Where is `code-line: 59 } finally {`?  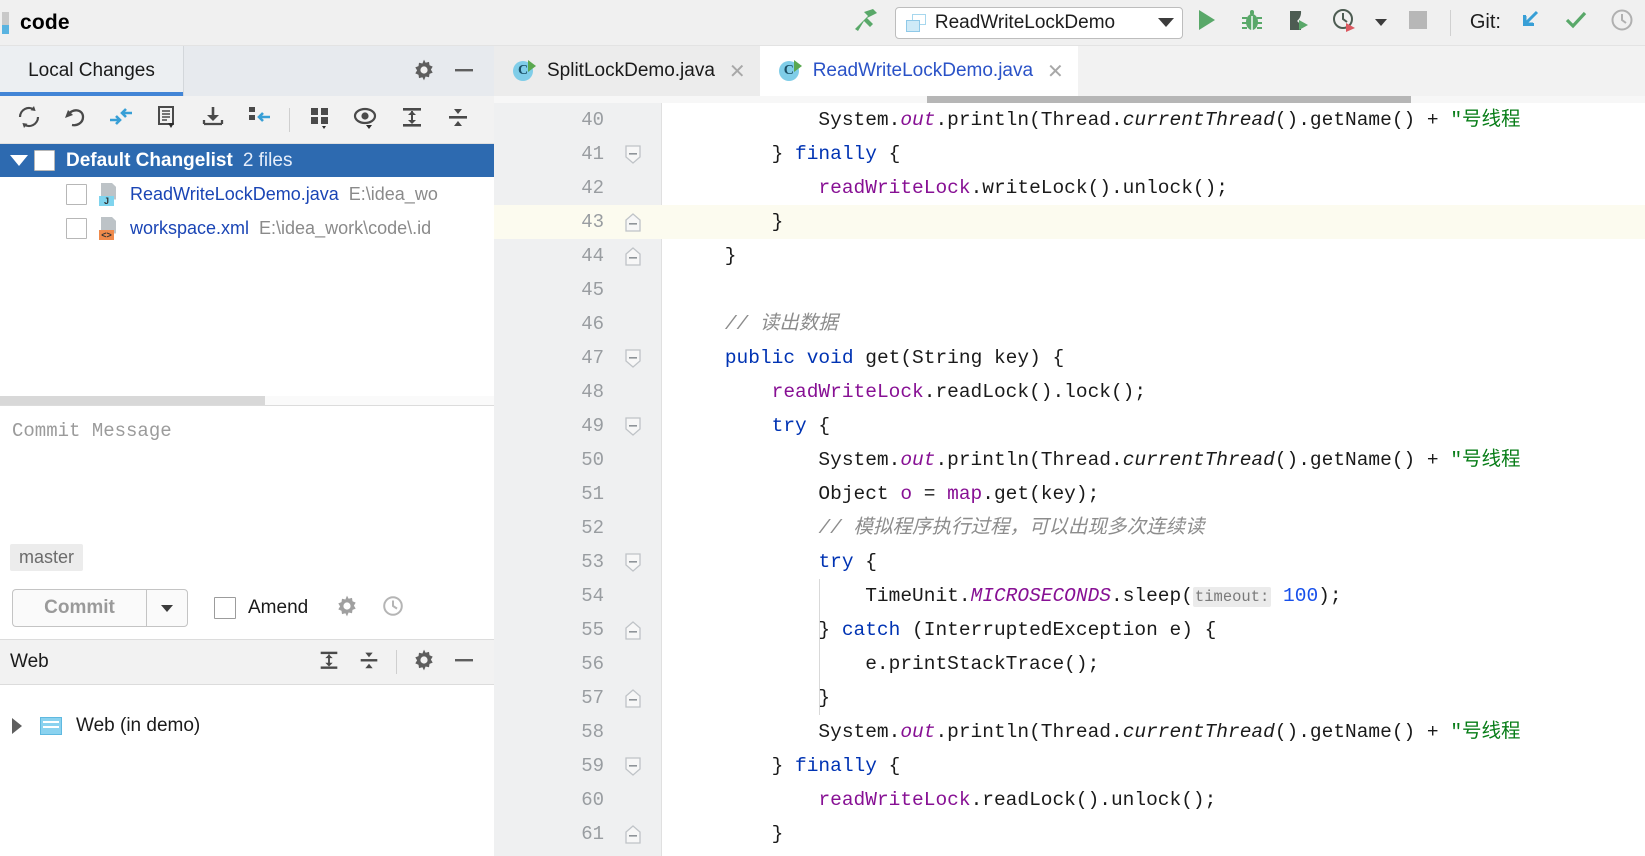
code-line: 59 } finally { is located at coordinates (1069, 766).